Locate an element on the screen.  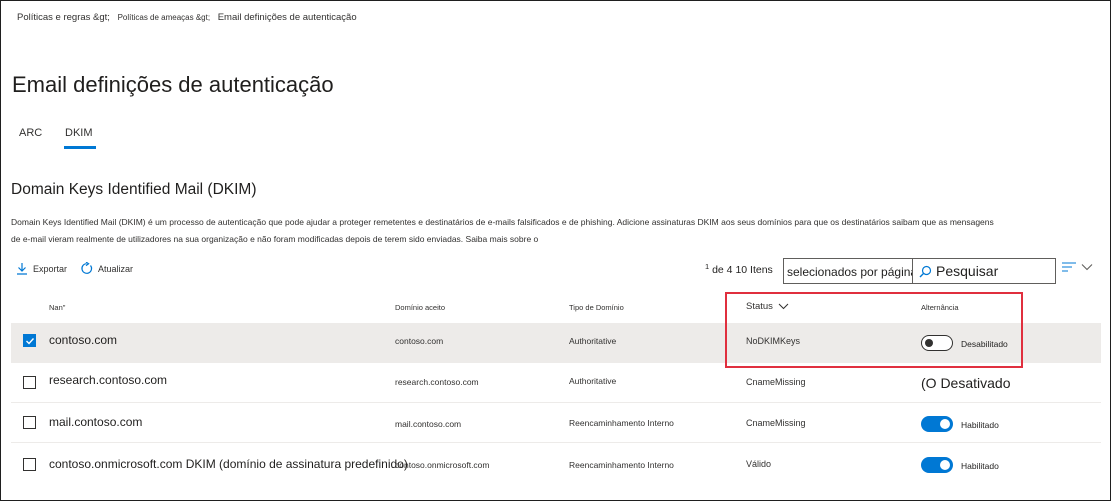
refresh-icon is located at coordinates (87, 268).